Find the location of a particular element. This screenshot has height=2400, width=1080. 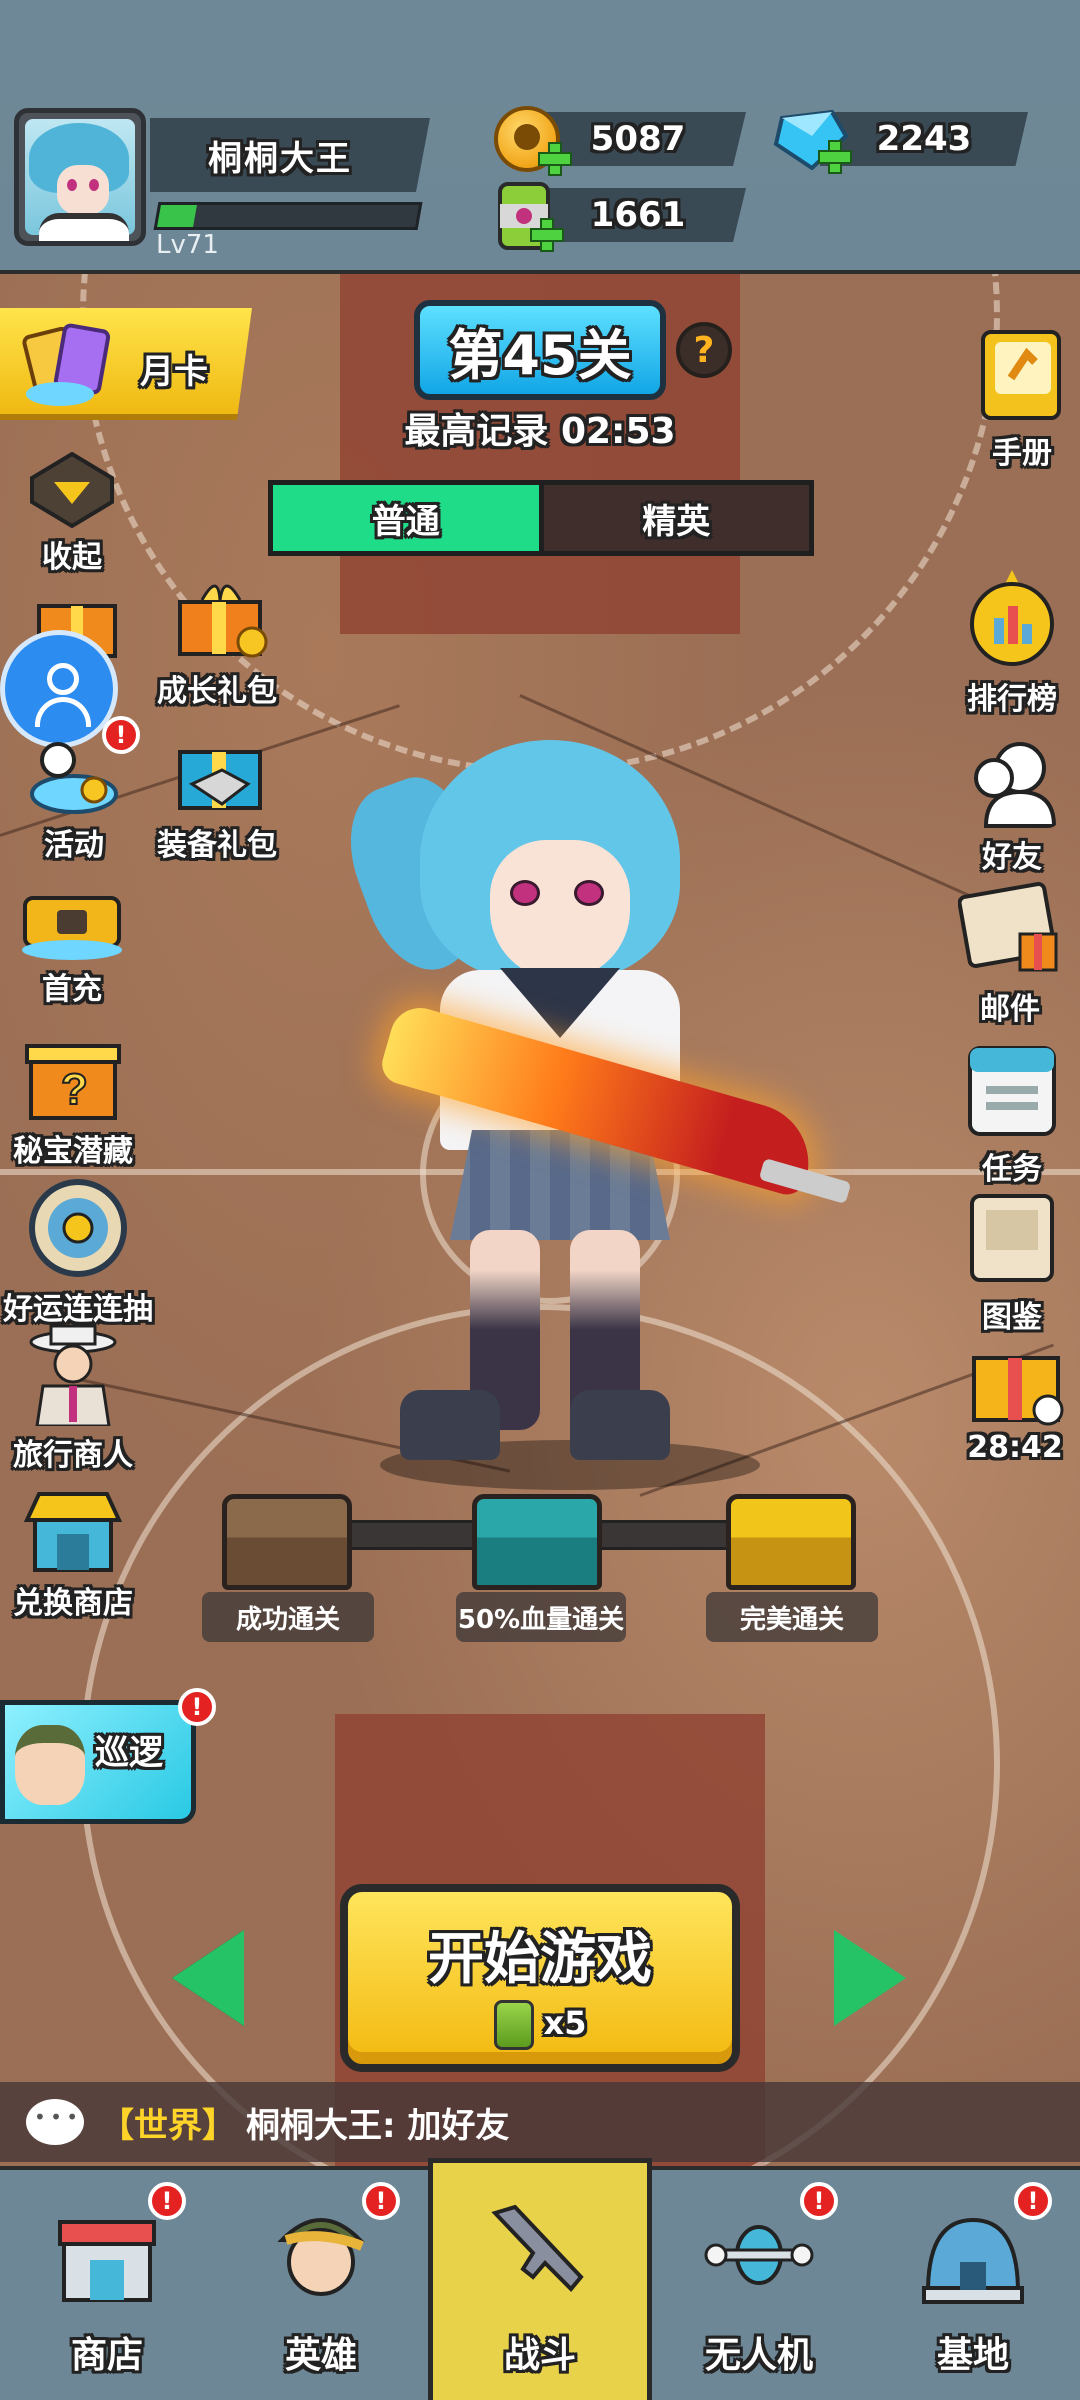

chest-perfect is located at coordinates (791, 1542).